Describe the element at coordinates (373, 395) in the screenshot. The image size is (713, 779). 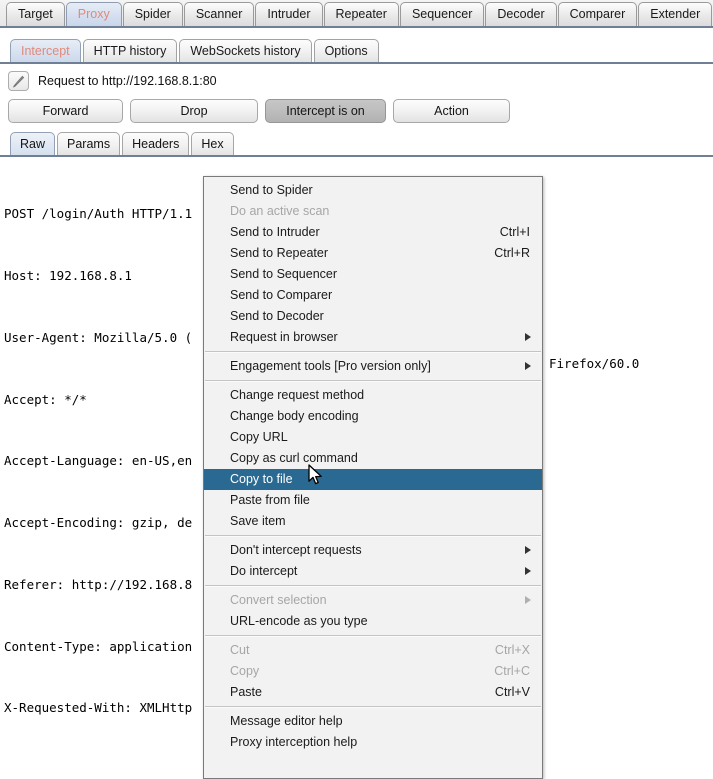
I see `menu-item-change-request-method: Change request method` at that location.